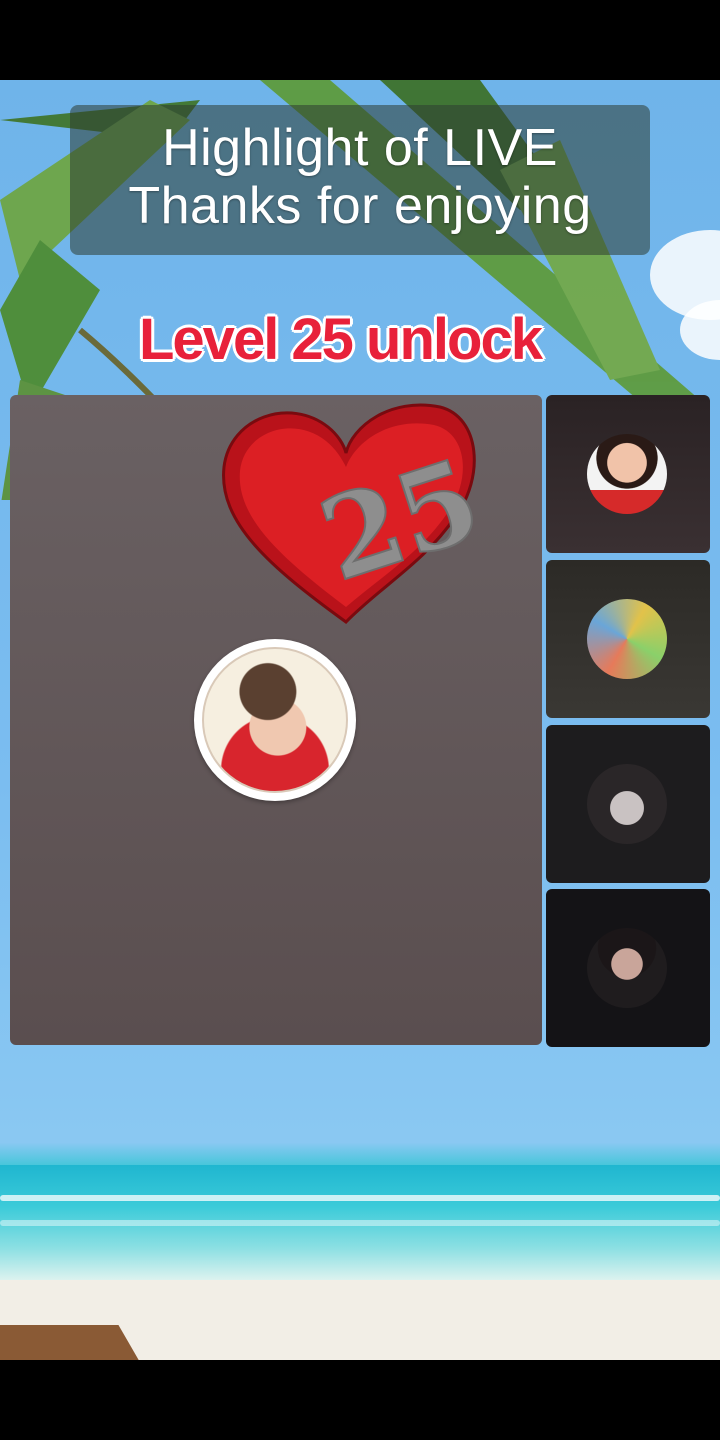  I want to click on wooden-deck, so click(71, 1342).